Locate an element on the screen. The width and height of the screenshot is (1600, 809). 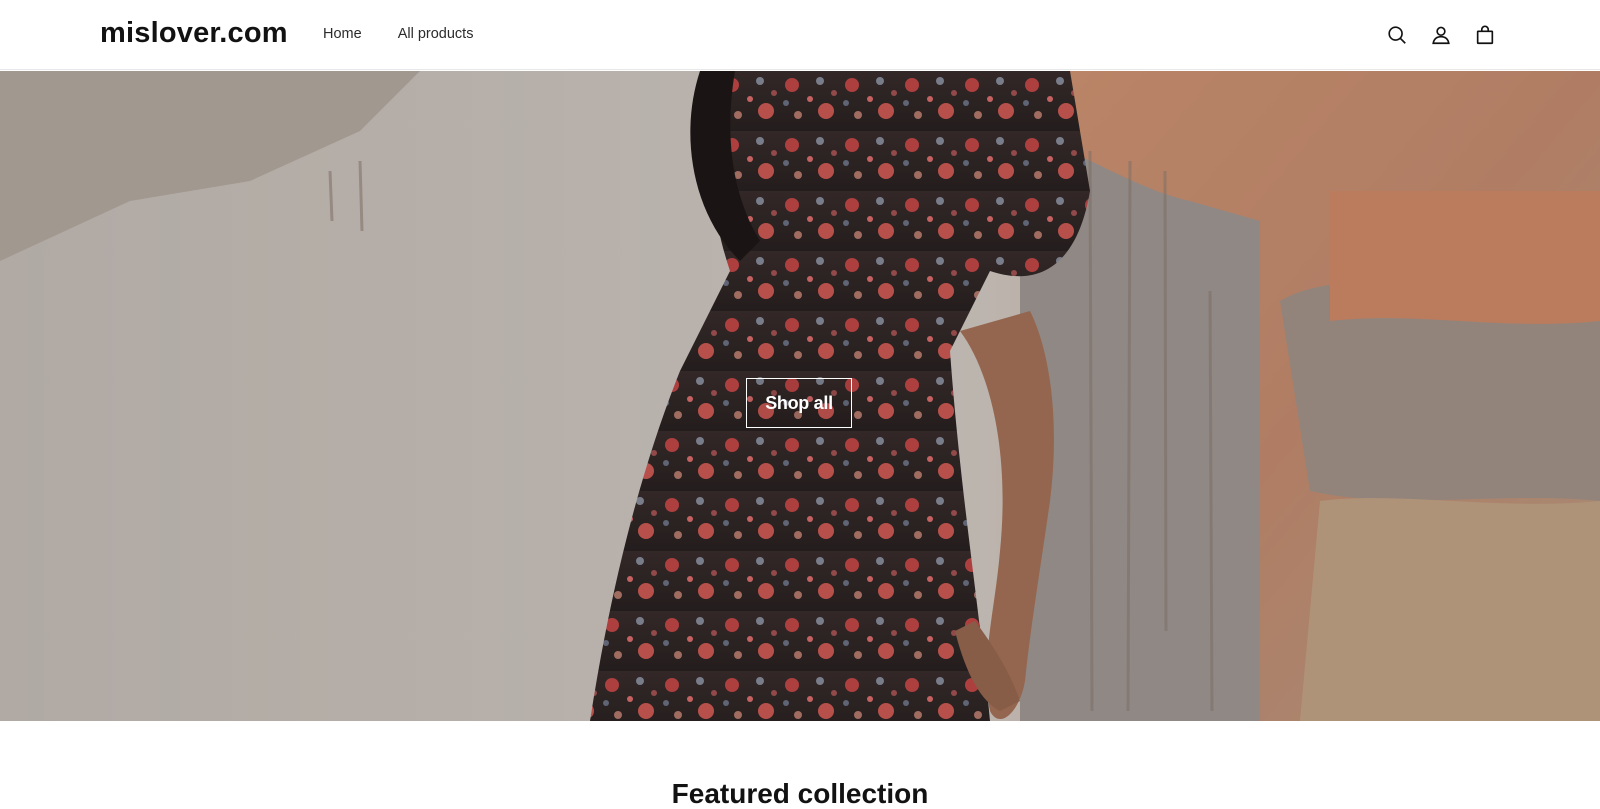
cart-icon is located at coordinates (1485, 35).